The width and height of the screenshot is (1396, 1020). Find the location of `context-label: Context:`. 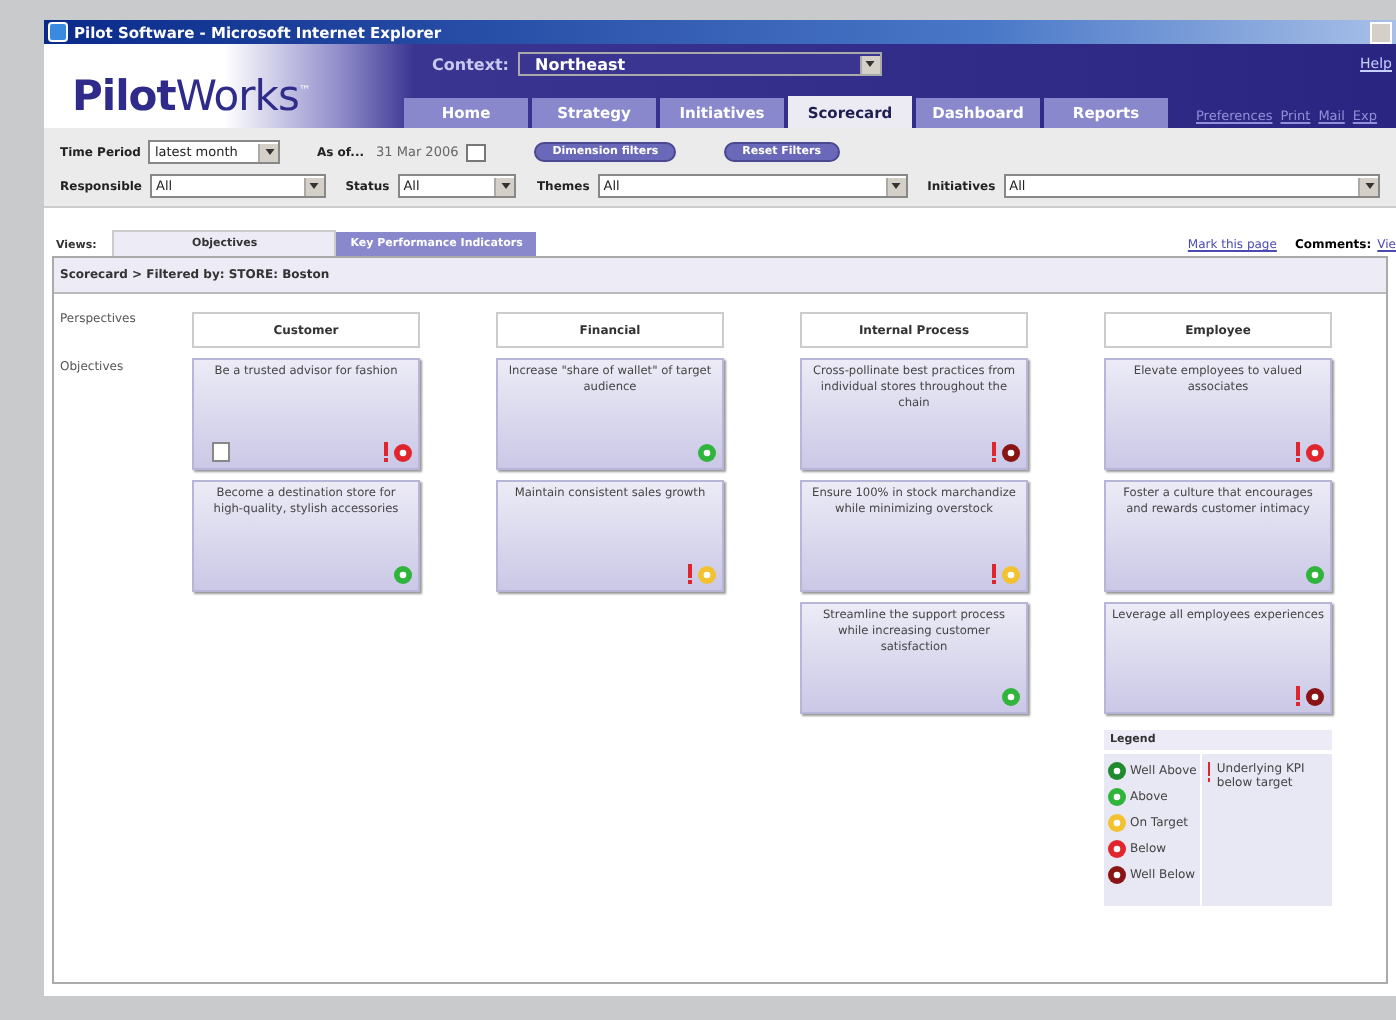

context-label: Context: is located at coordinates (470, 64).